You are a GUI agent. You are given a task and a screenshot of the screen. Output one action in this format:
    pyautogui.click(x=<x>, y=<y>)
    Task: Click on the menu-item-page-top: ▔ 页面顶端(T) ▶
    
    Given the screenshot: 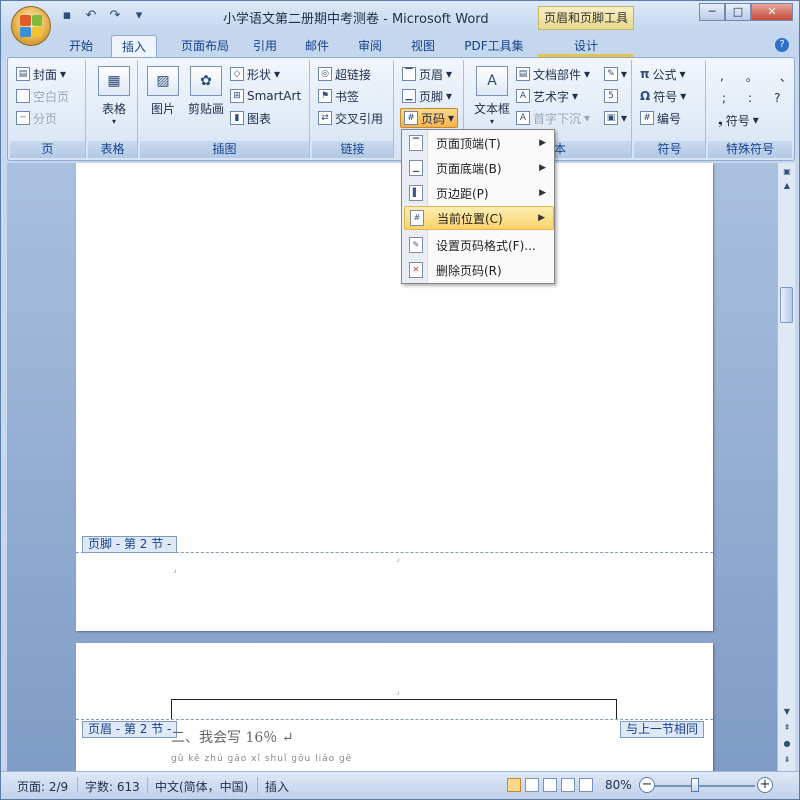 What is the action you would take?
    pyautogui.click(x=479, y=143)
    